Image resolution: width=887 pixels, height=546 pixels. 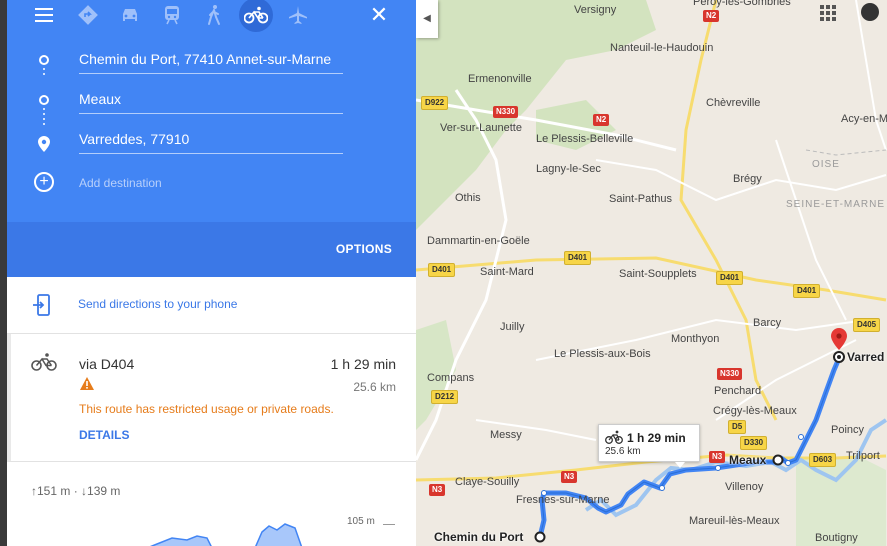 What do you see at coordinates (172, 15) in the screenshot?
I see `train-icon` at bounding box center [172, 15].